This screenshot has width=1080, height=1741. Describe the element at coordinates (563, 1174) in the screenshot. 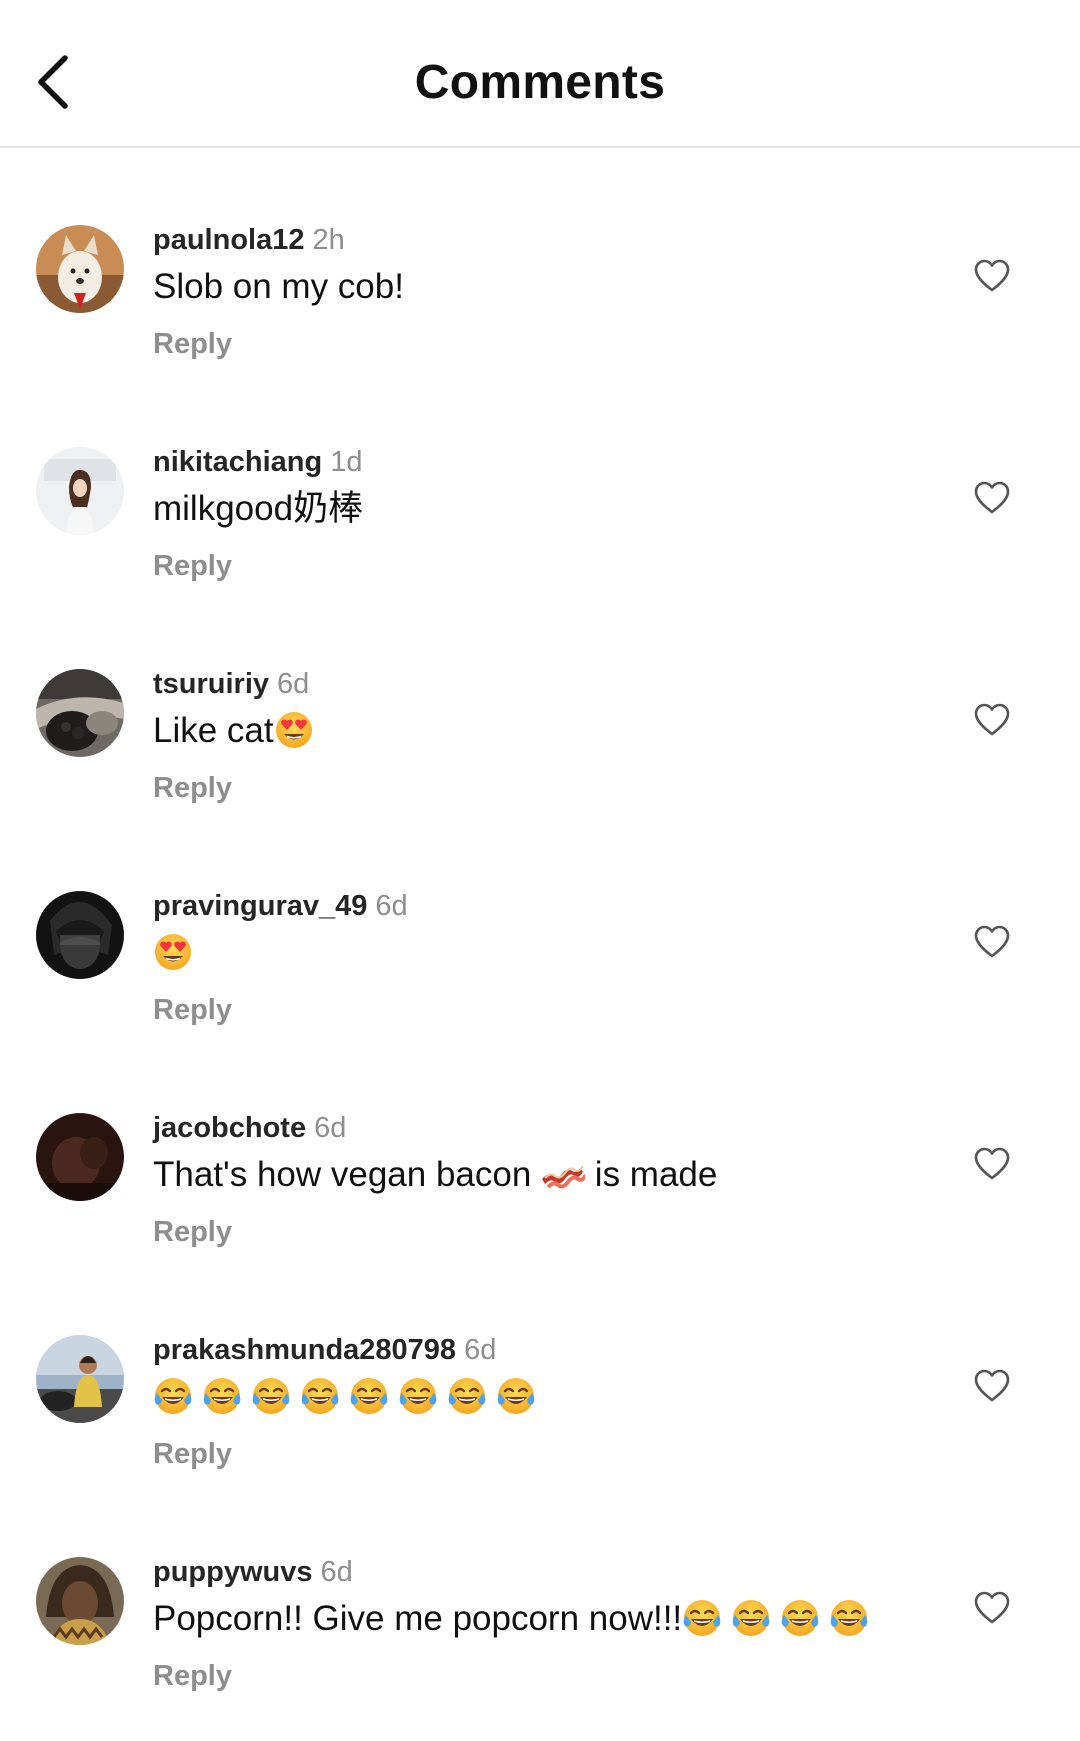

I see `bacon-emoji` at that location.